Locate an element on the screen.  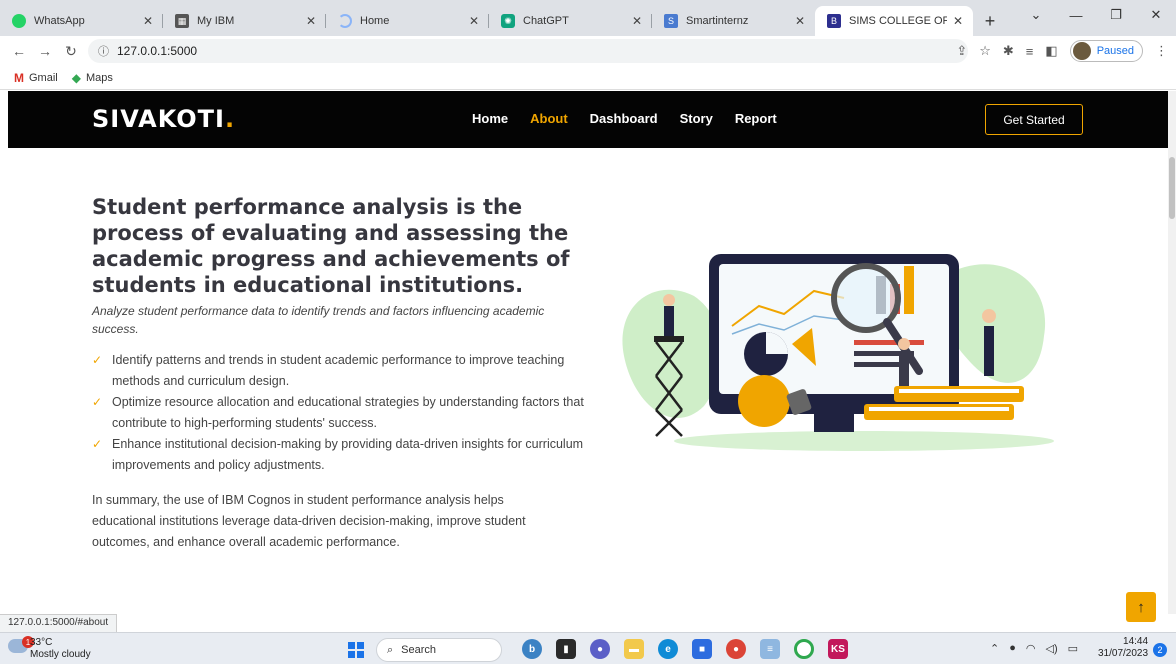
reading-list-icon: ≡ is located at coordinates (1030, 51).